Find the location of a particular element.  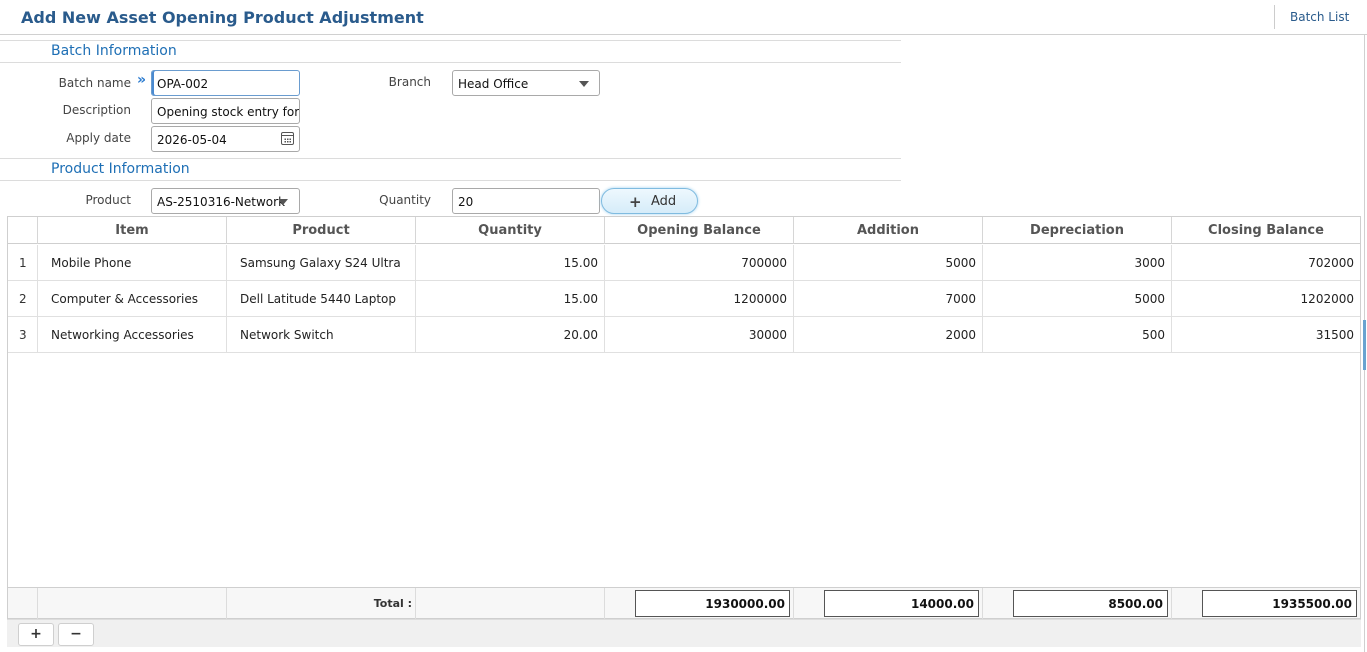

col-index-header is located at coordinates (22, 230).